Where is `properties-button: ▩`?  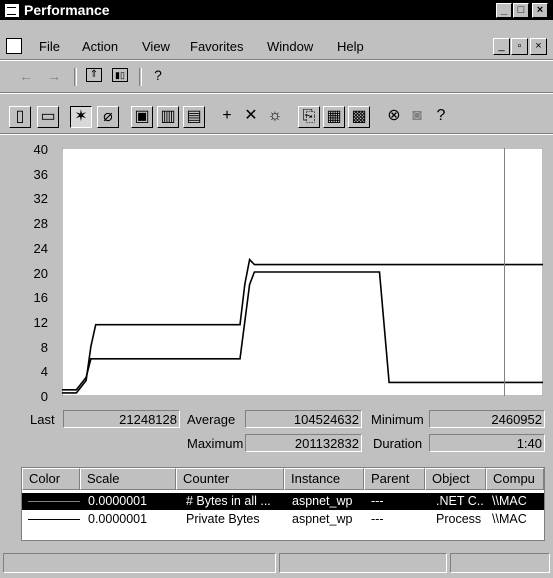 properties-button: ▩ is located at coordinates (359, 117).